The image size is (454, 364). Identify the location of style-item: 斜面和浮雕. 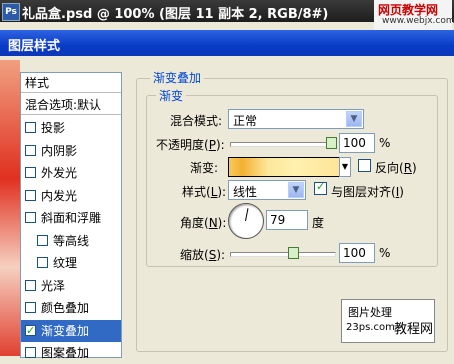
(71, 218).